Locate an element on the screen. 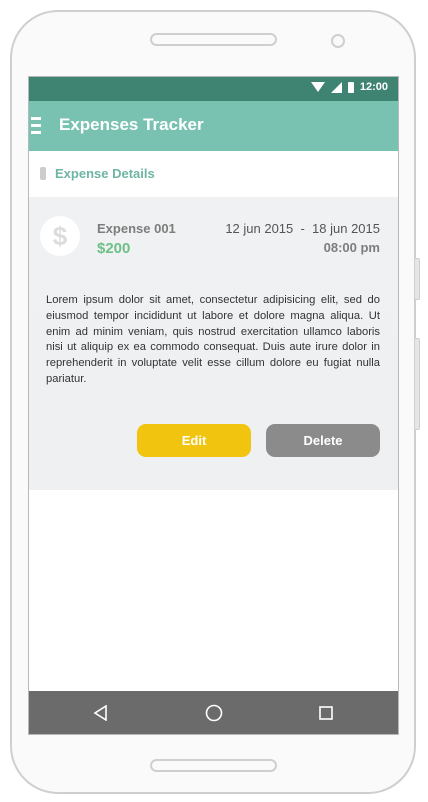  bottom-speaker is located at coordinates (213, 765).